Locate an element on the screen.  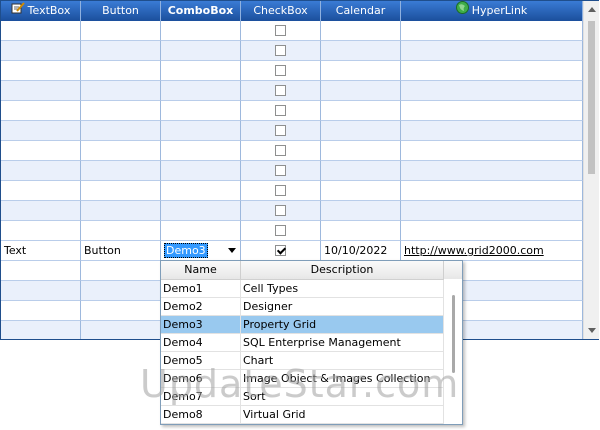
column-header-button: Button is located at coordinates (121, 11).